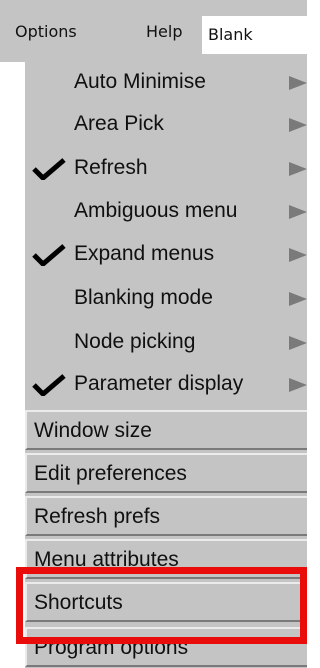 This screenshot has width=320, height=668. I want to click on options-menu: Options, so click(46, 31).